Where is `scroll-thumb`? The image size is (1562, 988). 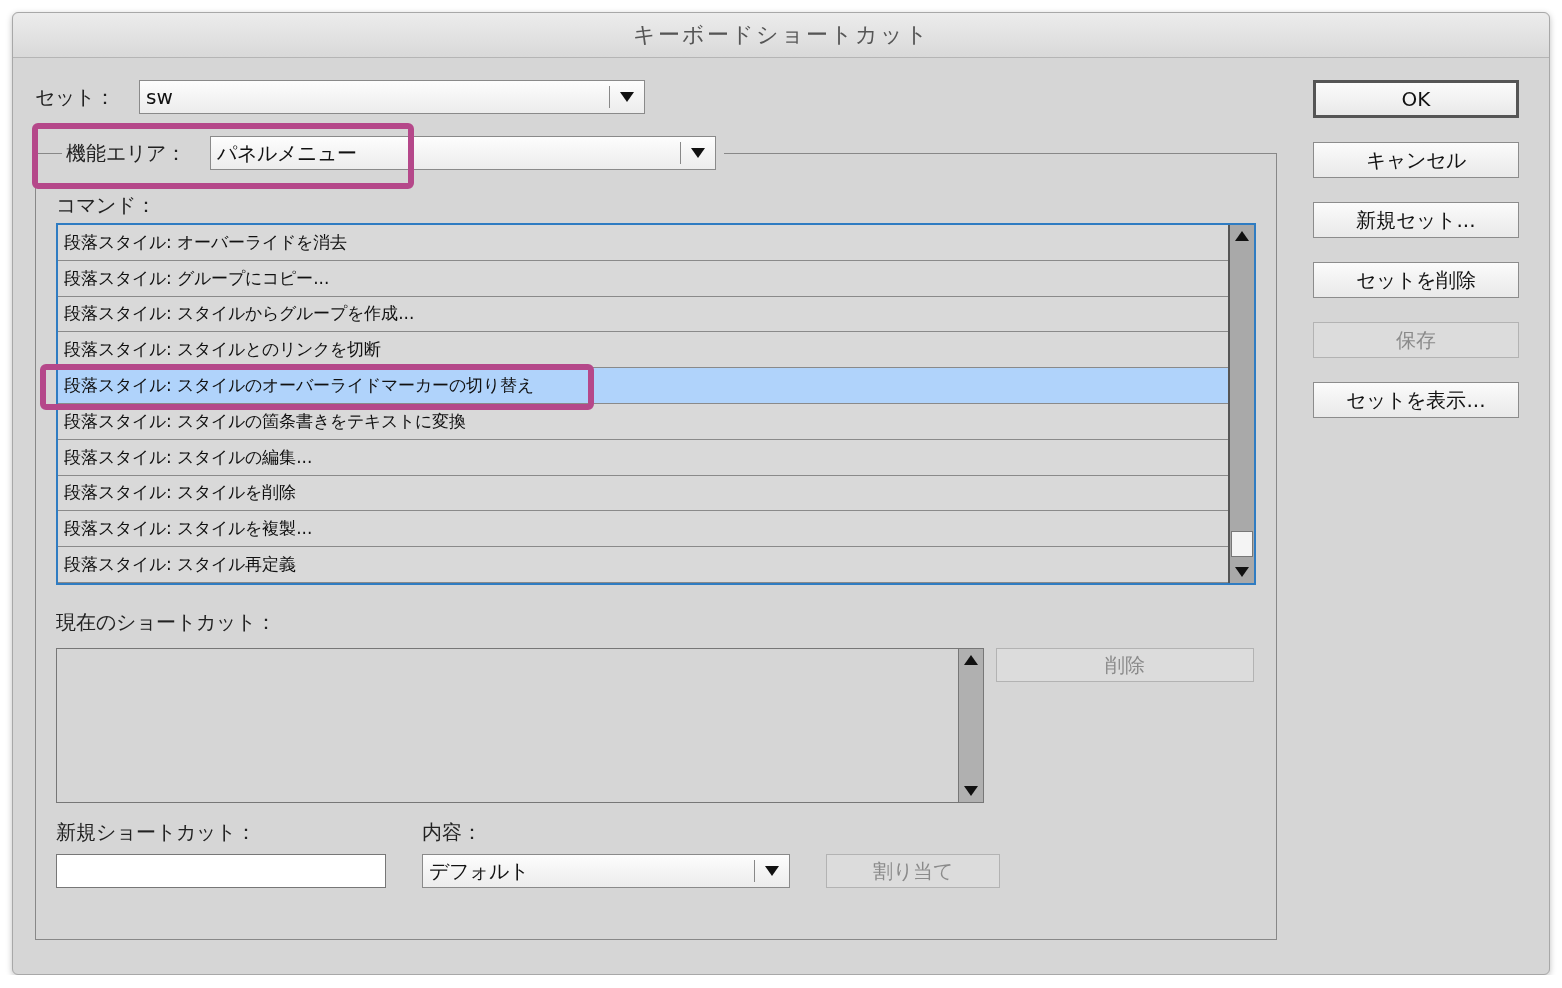
scroll-thumb is located at coordinates (1242, 544).